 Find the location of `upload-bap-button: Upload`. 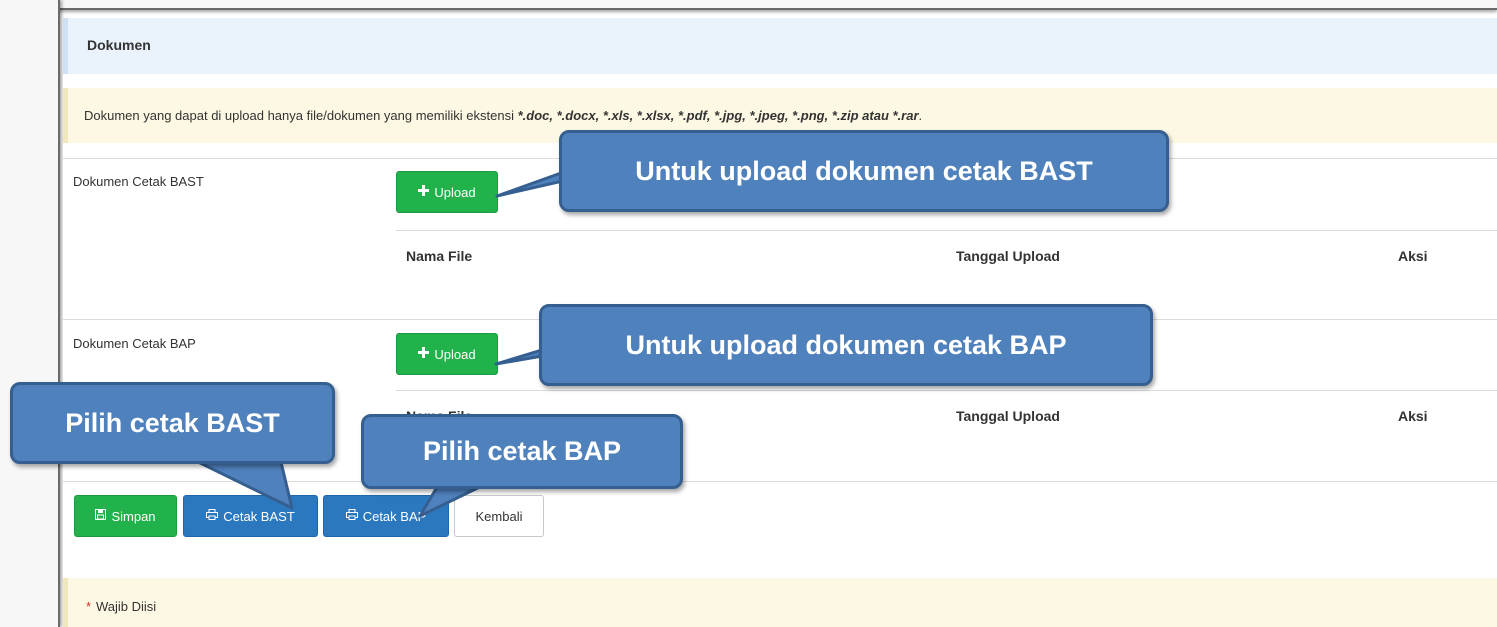

upload-bap-button: Upload is located at coordinates (447, 354).